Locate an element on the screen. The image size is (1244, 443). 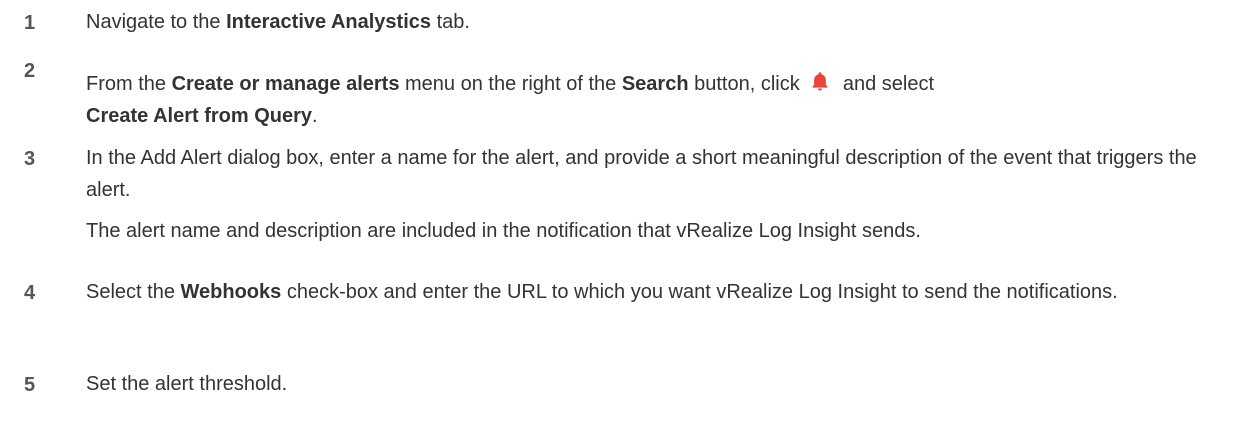
bell-icon is located at coordinates (820, 81).